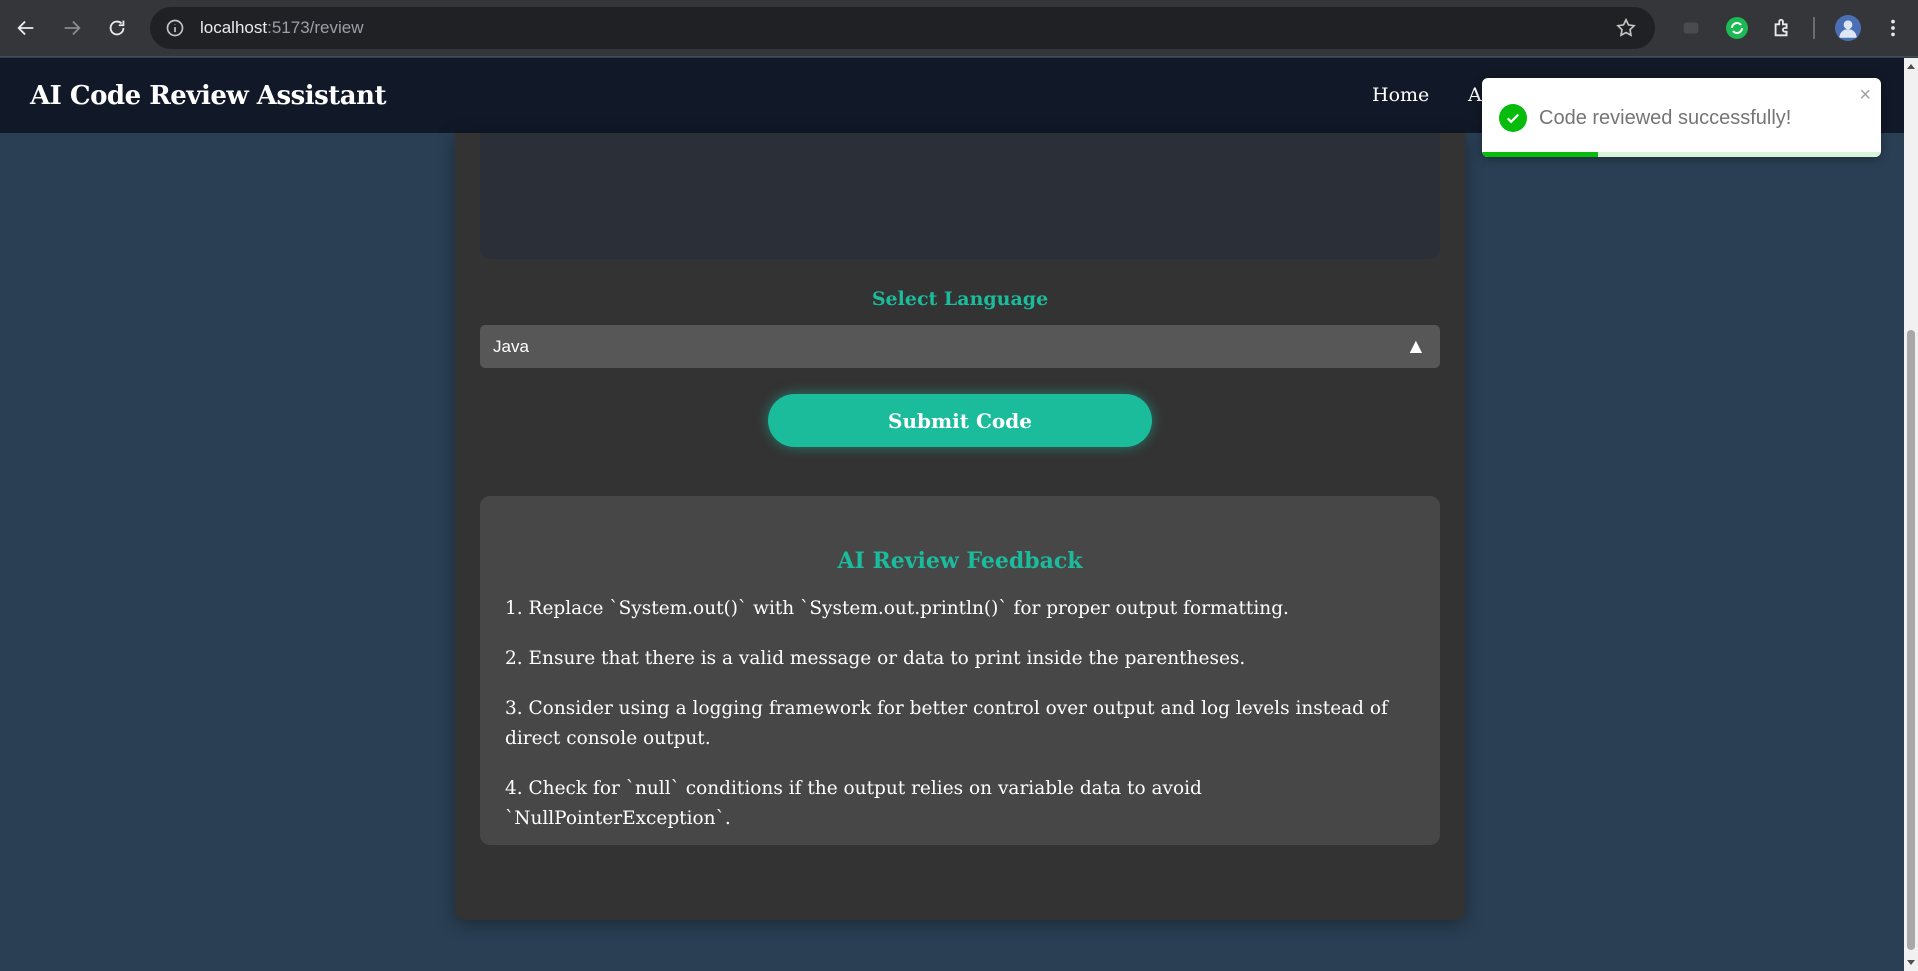  Describe the element at coordinates (1513, 118) in the screenshot. I see `check-circle-icon` at that location.